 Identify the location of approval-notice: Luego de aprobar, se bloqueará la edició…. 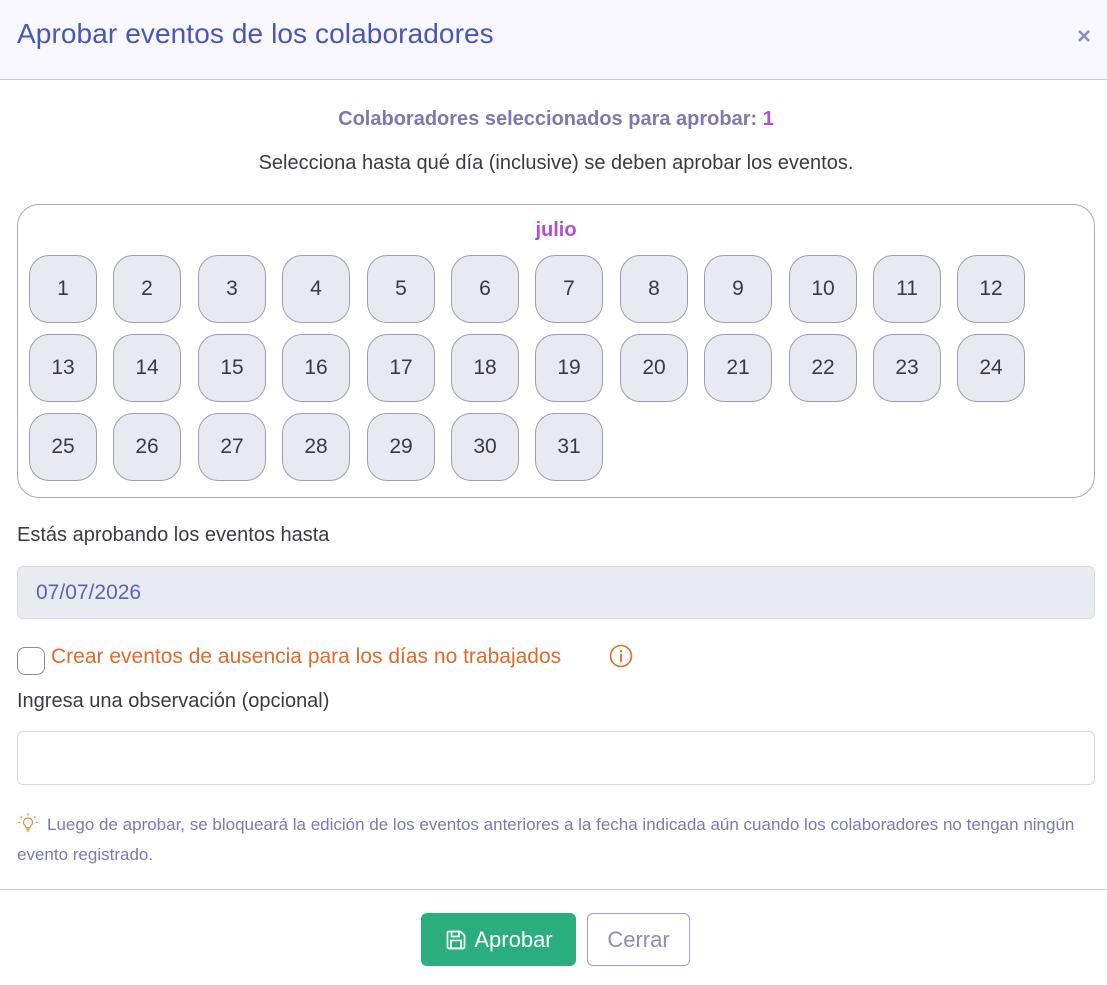
(546, 839).